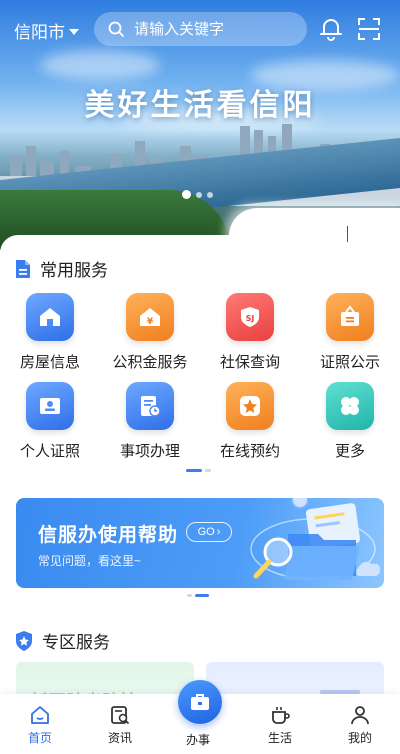  What do you see at coordinates (74, 270) in the screenshot?
I see `section-title: 常用服务` at bounding box center [74, 270].